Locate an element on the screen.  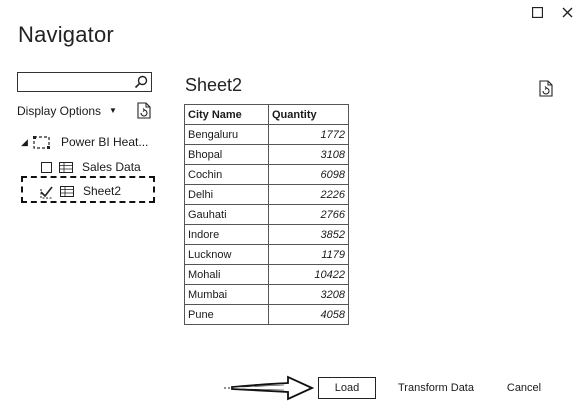
search-box is located at coordinates (84, 82).